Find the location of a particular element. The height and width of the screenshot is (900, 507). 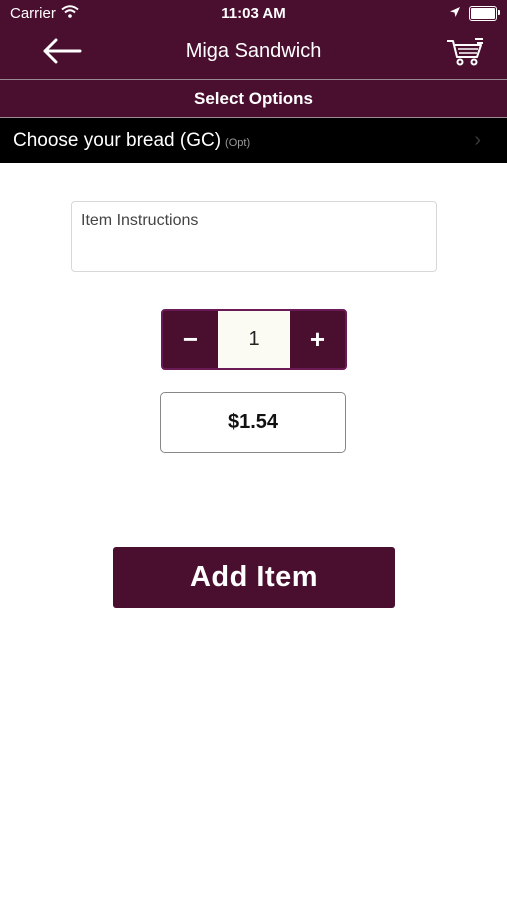

option-group-bread: Choose your bread (GC) (Opt) › is located at coordinates (253, 140).